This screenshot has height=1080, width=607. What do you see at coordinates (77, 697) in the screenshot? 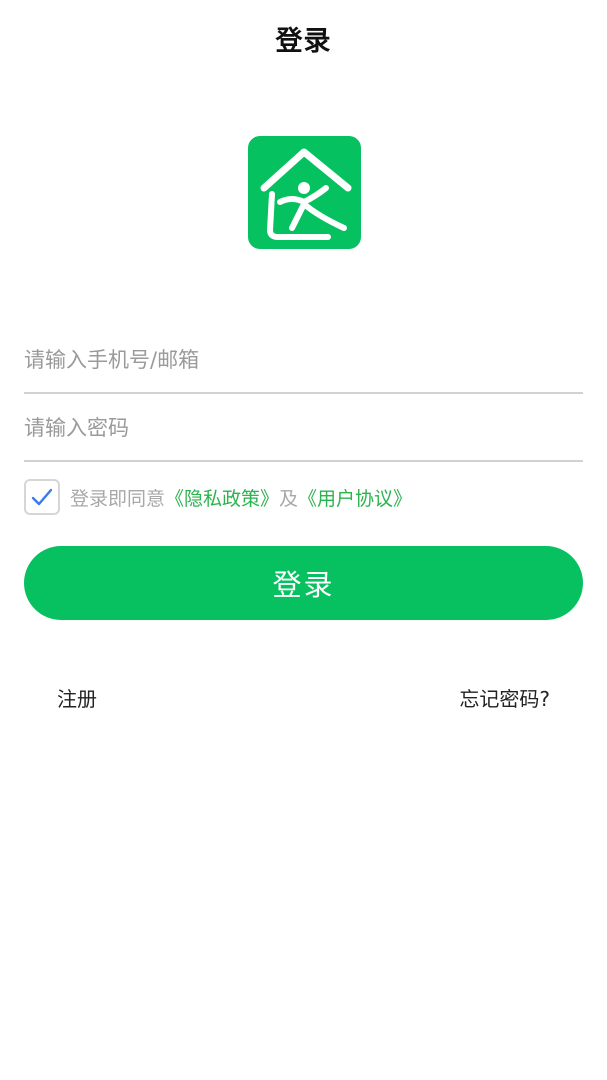
I see `register-link: 注册` at bounding box center [77, 697].